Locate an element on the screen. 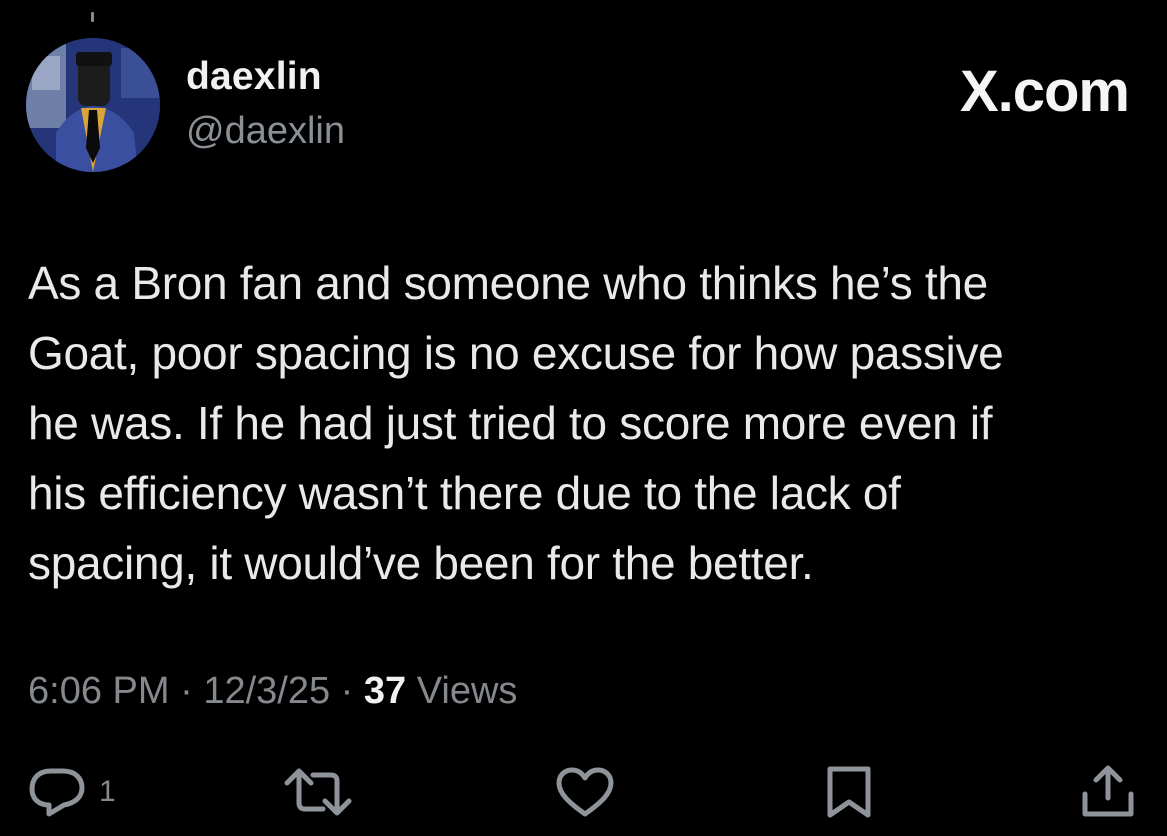  reply-count: 1 is located at coordinates (107, 791).